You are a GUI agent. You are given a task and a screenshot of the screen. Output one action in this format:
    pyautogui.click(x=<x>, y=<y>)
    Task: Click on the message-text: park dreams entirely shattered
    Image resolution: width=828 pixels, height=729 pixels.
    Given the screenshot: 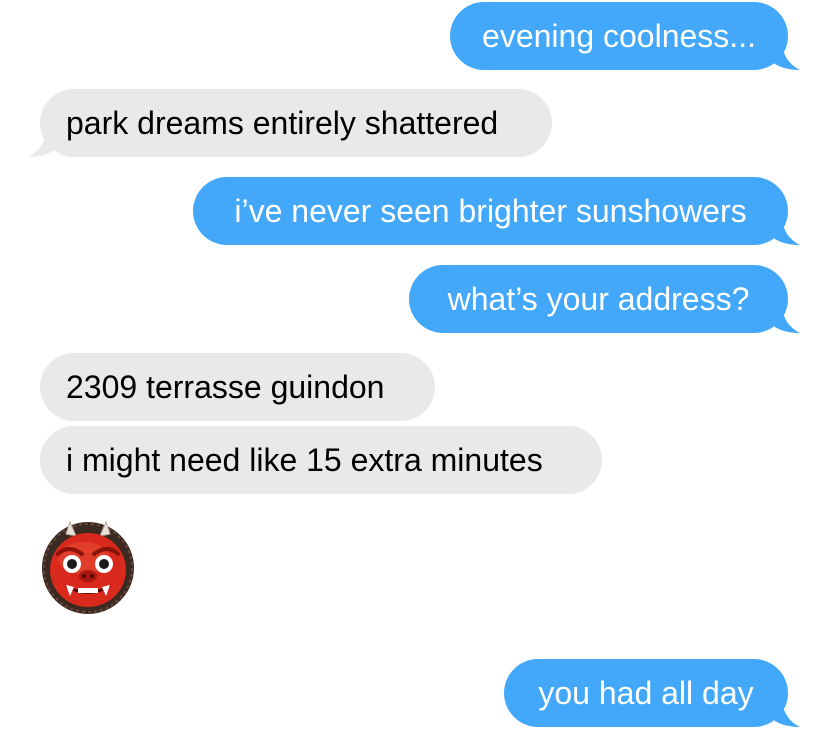 What is the action you would take?
    pyautogui.click(x=282, y=123)
    